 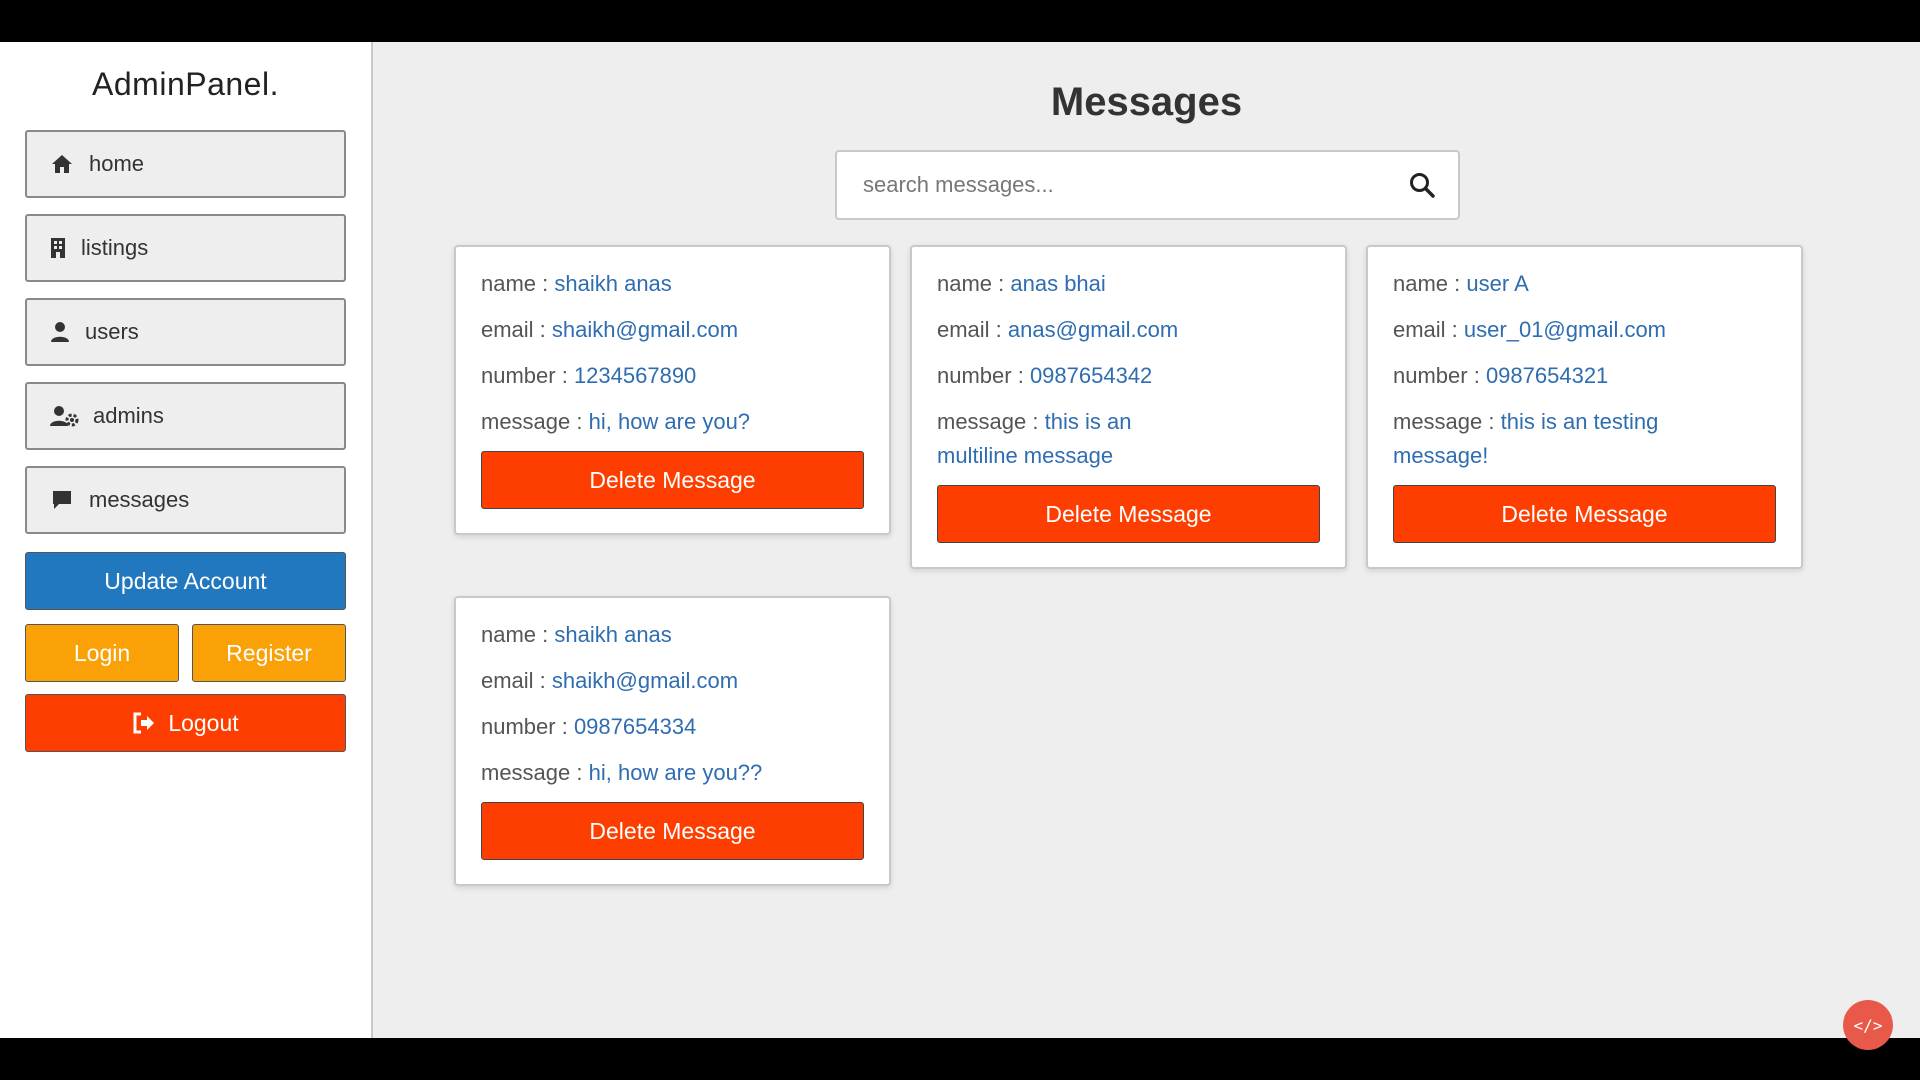 I want to click on sidebar-item-listings: listings, so click(x=185, y=248).